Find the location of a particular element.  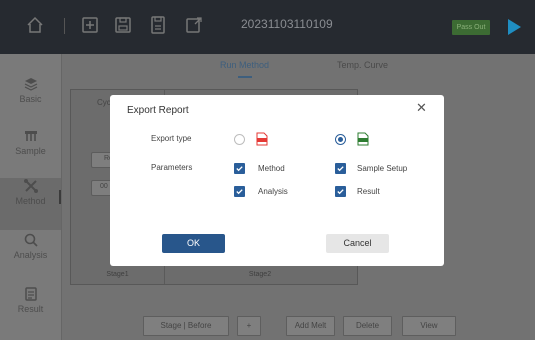

search-icon is located at coordinates (31, 240).